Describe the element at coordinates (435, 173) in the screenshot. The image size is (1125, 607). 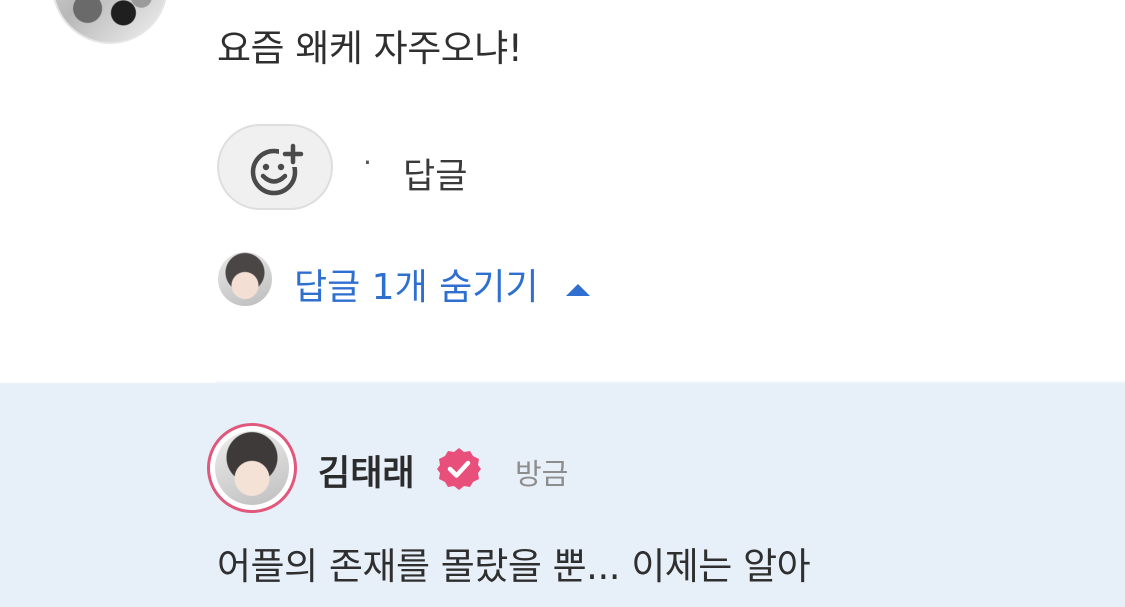
I see `reply-button: 답글` at that location.